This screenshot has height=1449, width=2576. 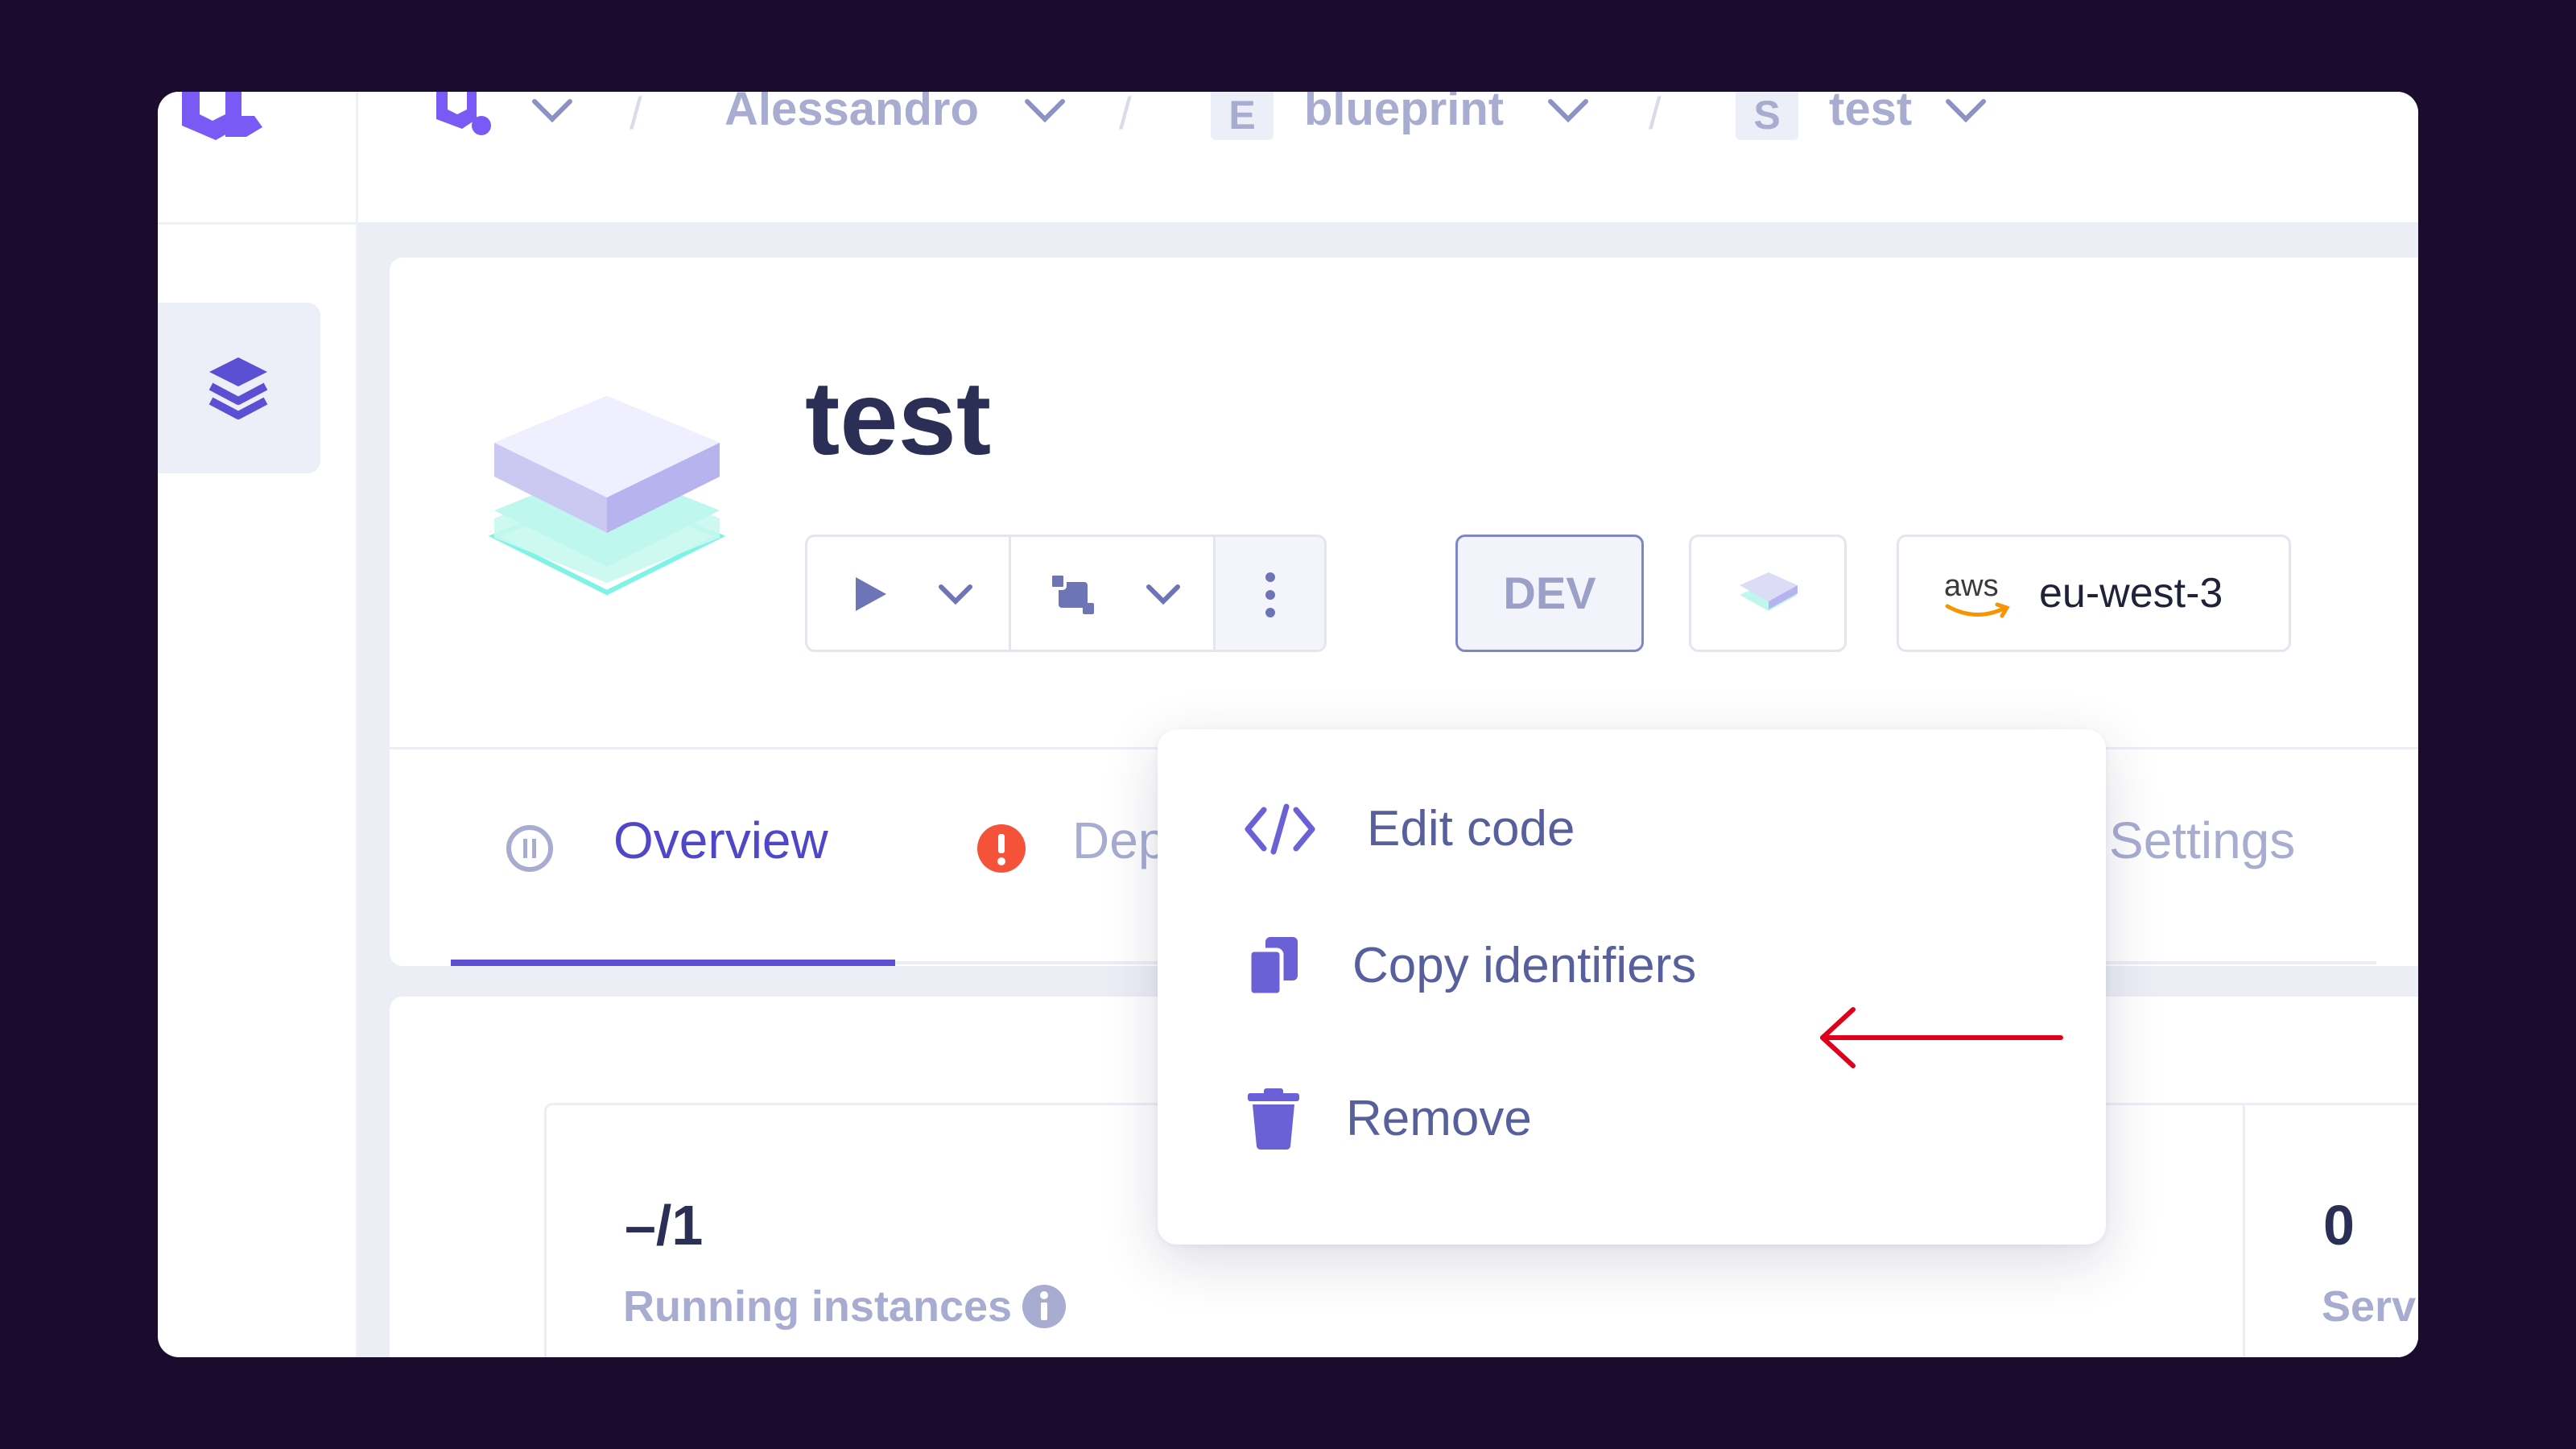 What do you see at coordinates (1273, 1119) in the screenshot?
I see `trash-icon` at bounding box center [1273, 1119].